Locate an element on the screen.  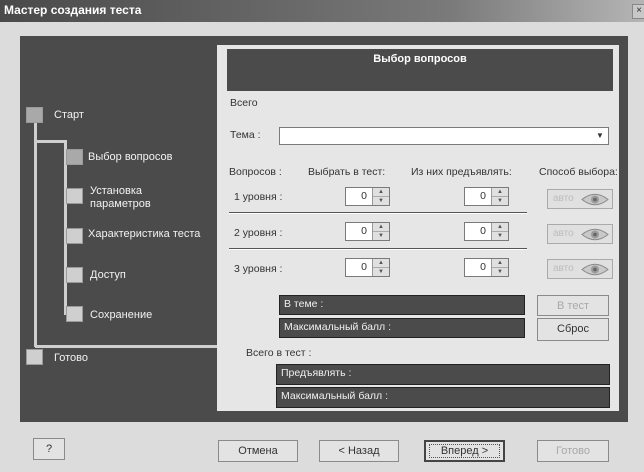
step-start-marker is located at coordinates (34, 115).